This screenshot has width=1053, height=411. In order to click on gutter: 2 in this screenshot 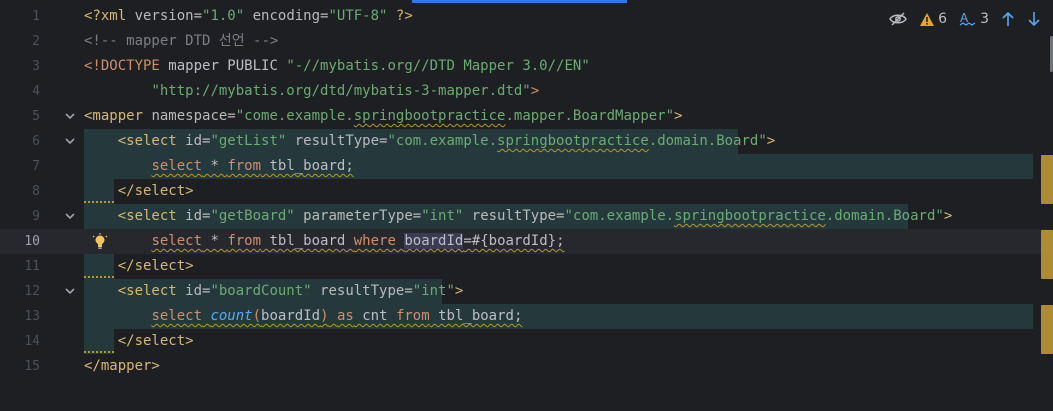, I will do `click(40, 41)`.